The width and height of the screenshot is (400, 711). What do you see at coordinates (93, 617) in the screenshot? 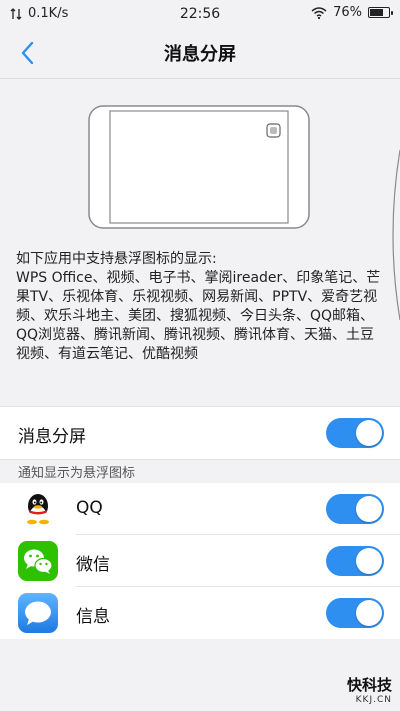
I see `app-name-messages: 信息` at bounding box center [93, 617].